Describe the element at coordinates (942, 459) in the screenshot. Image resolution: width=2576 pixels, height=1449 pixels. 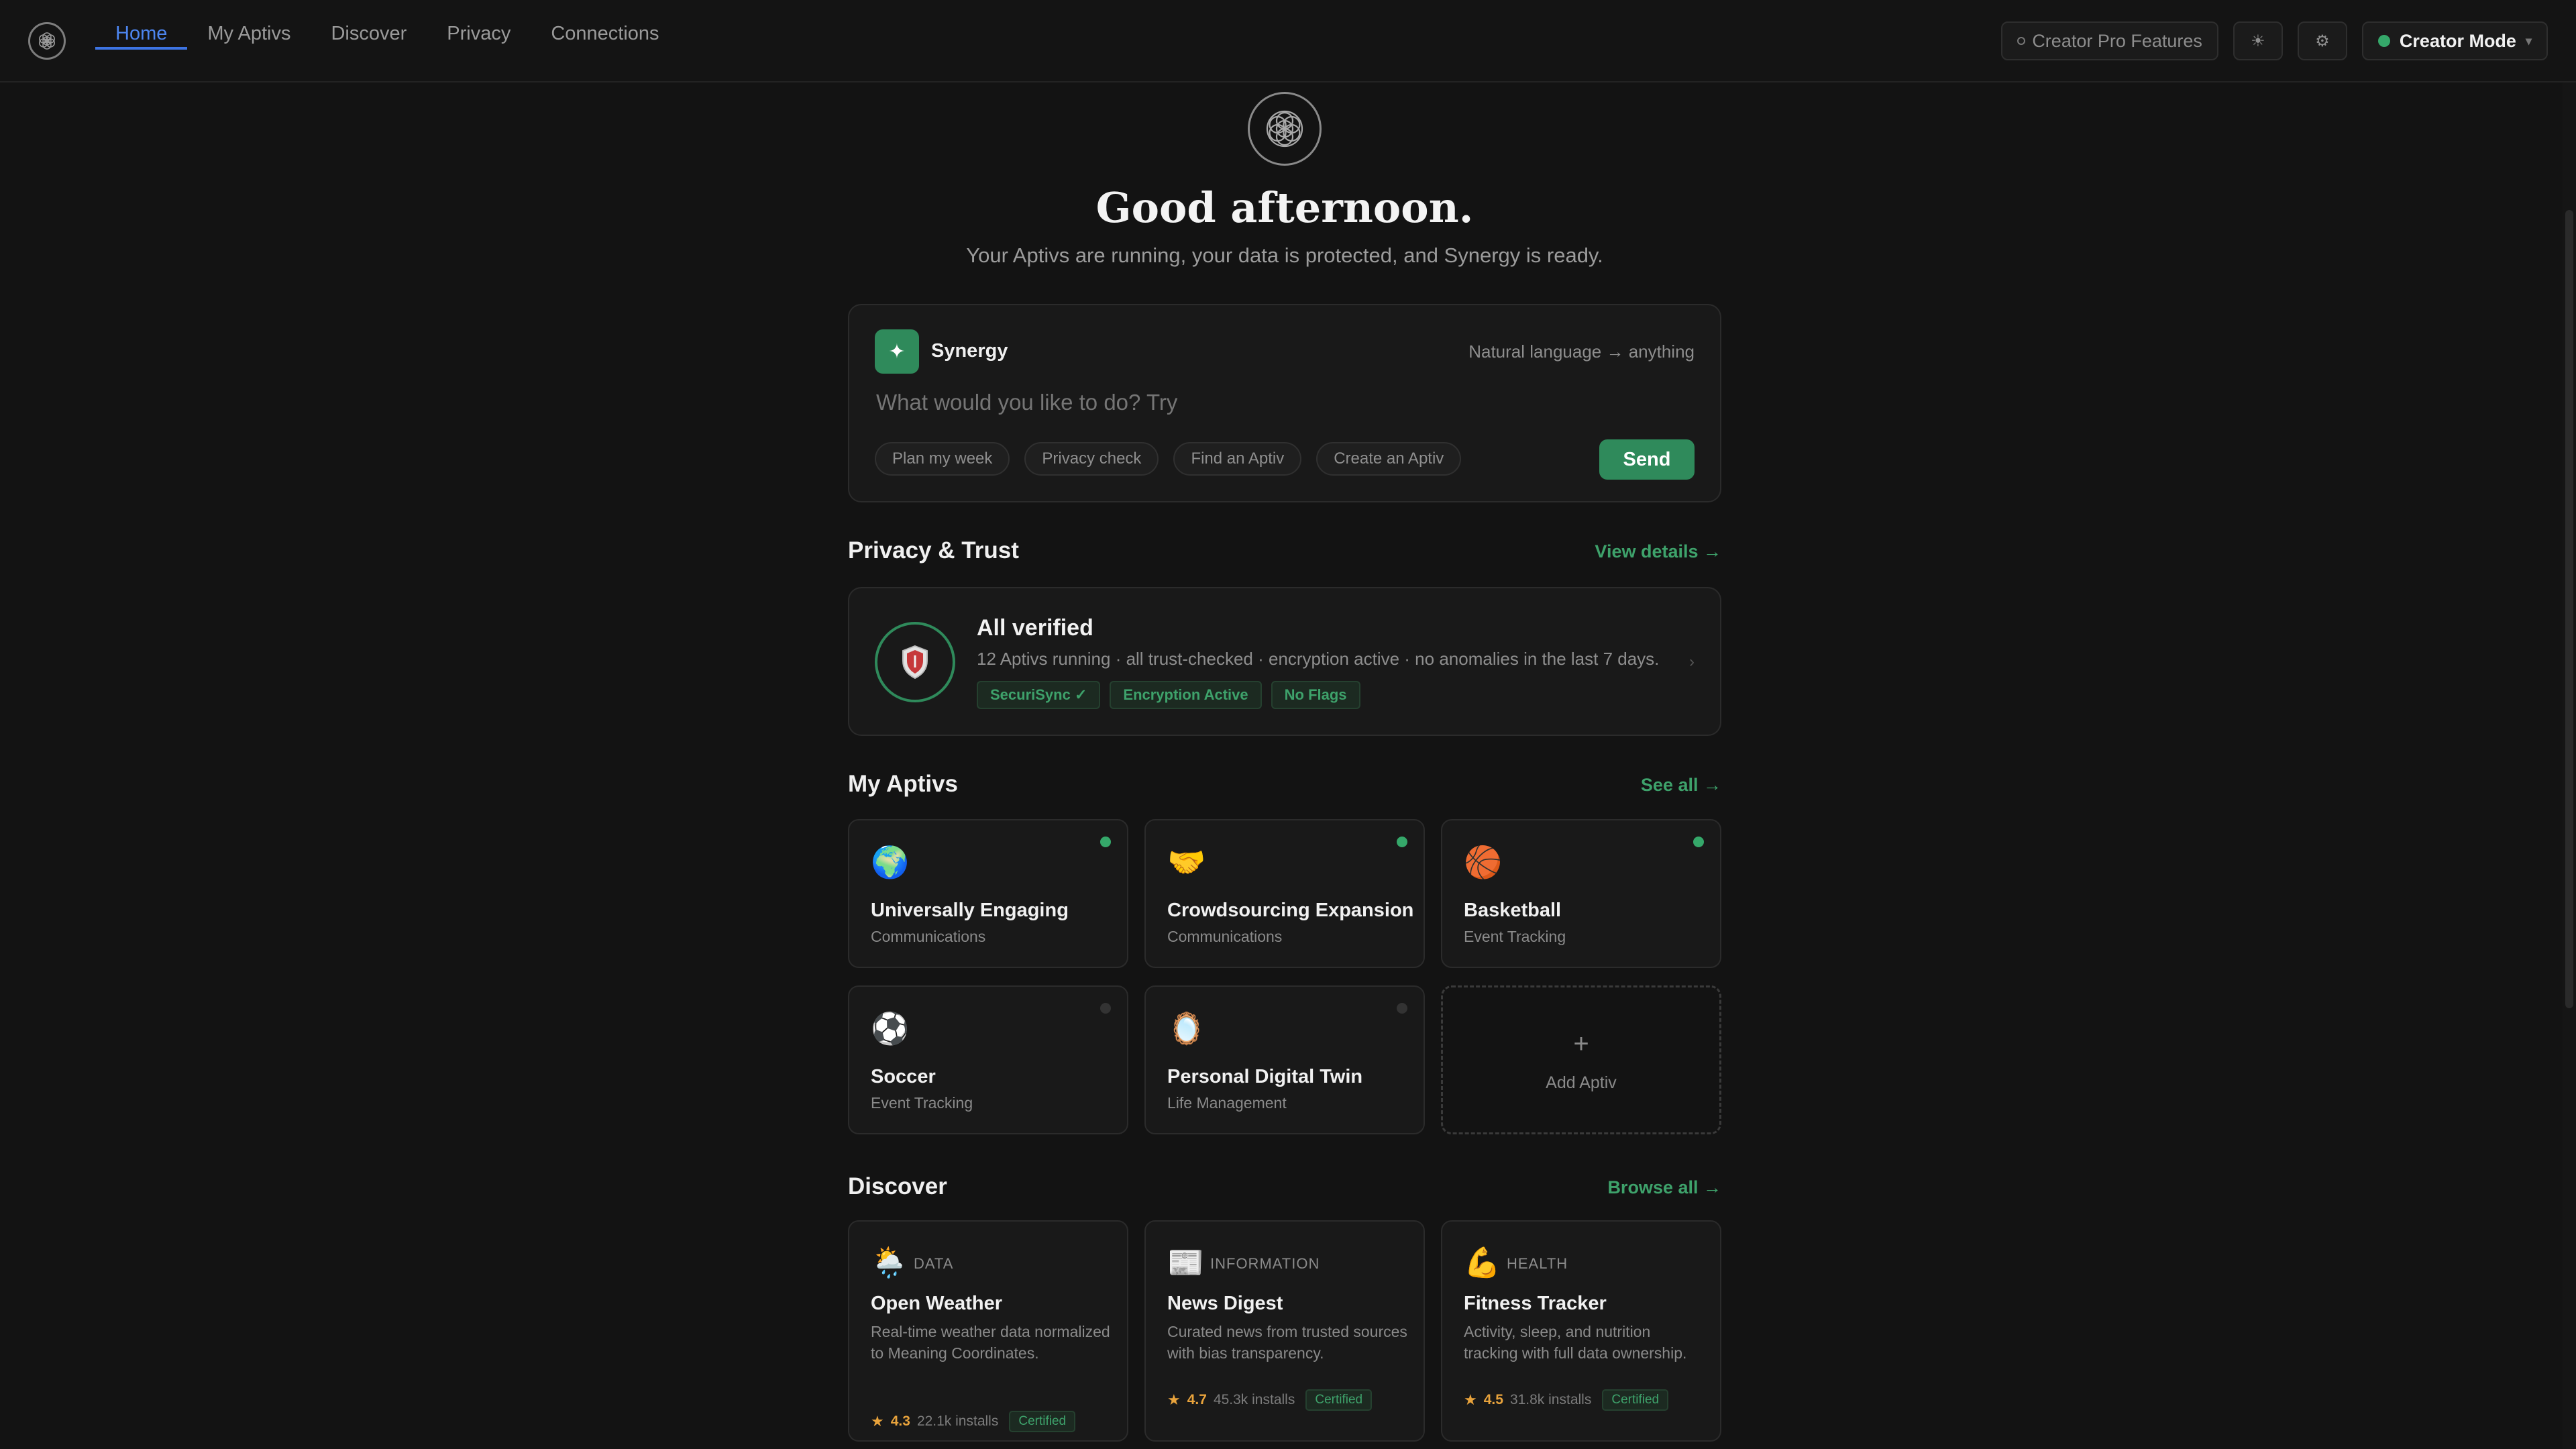
I see `chip-plan-my-week: Plan my week` at that location.